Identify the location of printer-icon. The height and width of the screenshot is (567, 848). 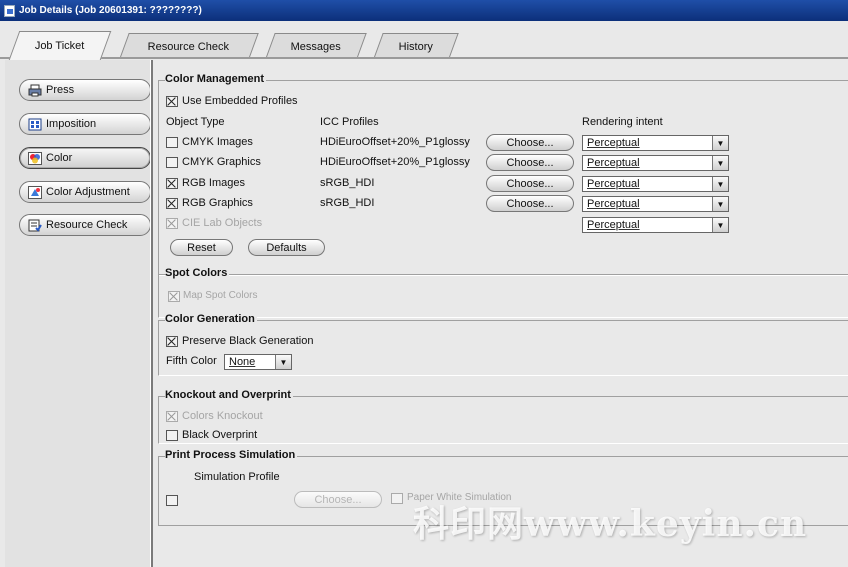
(35, 90).